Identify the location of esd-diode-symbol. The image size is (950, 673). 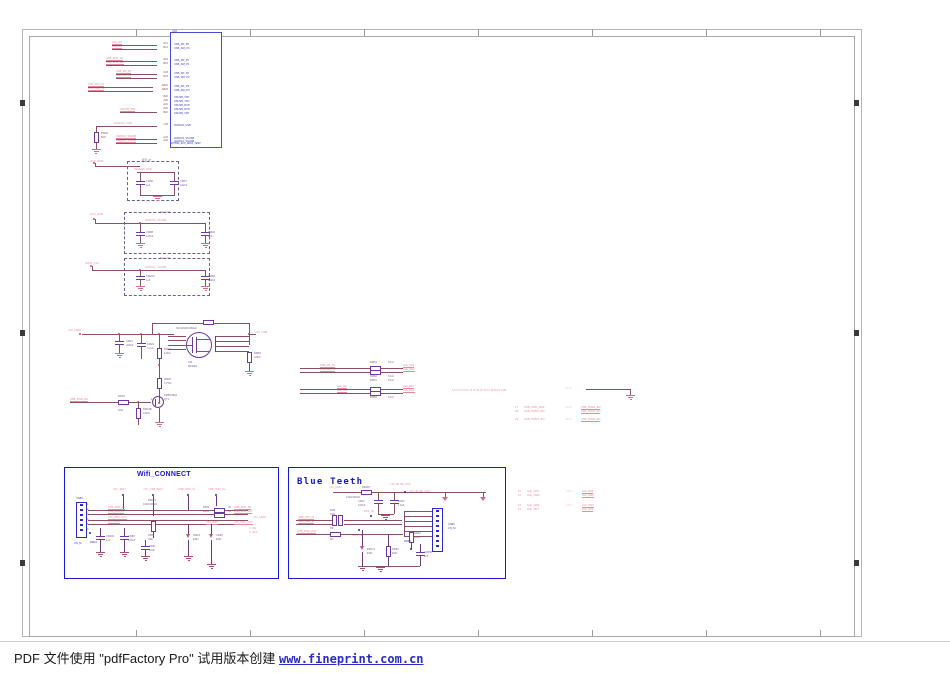
(362, 548).